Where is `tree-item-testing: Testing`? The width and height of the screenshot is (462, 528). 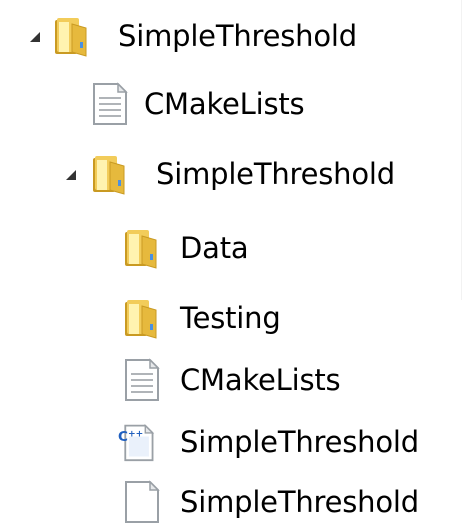
tree-item-testing: Testing is located at coordinates (231, 318).